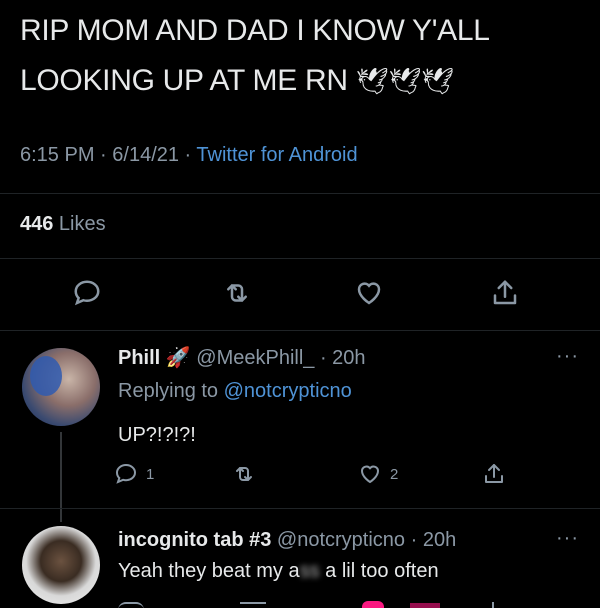 Image resolution: width=600 pixels, height=608 pixels. I want to click on user-handle: @MeekPhill_, so click(255, 358).